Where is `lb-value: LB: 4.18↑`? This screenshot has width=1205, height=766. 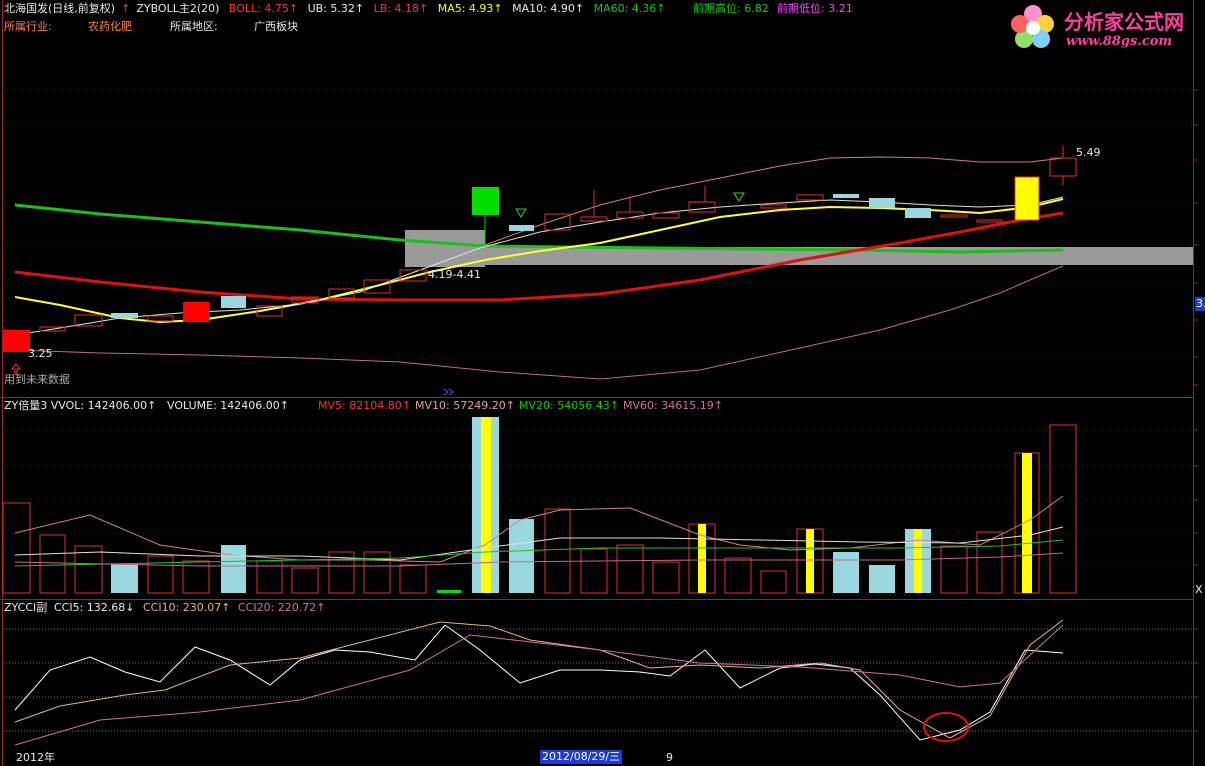 lb-value: LB: 4.18↑ is located at coordinates (401, 8).